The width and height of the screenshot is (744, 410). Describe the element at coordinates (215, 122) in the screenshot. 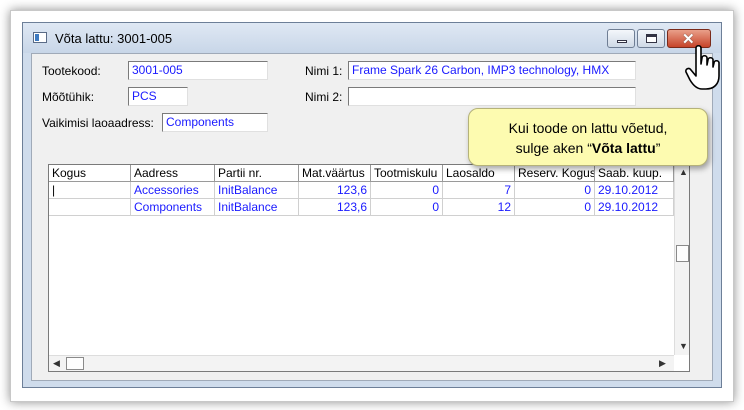

I see `vaikimisi-laoaadress-field: Components` at that location.